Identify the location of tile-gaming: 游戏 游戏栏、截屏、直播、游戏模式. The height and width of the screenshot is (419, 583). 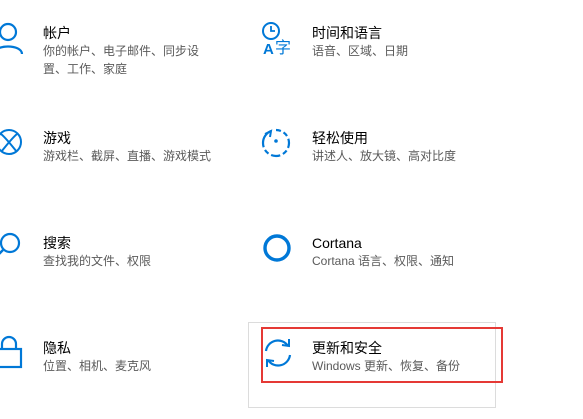
(120, 148).